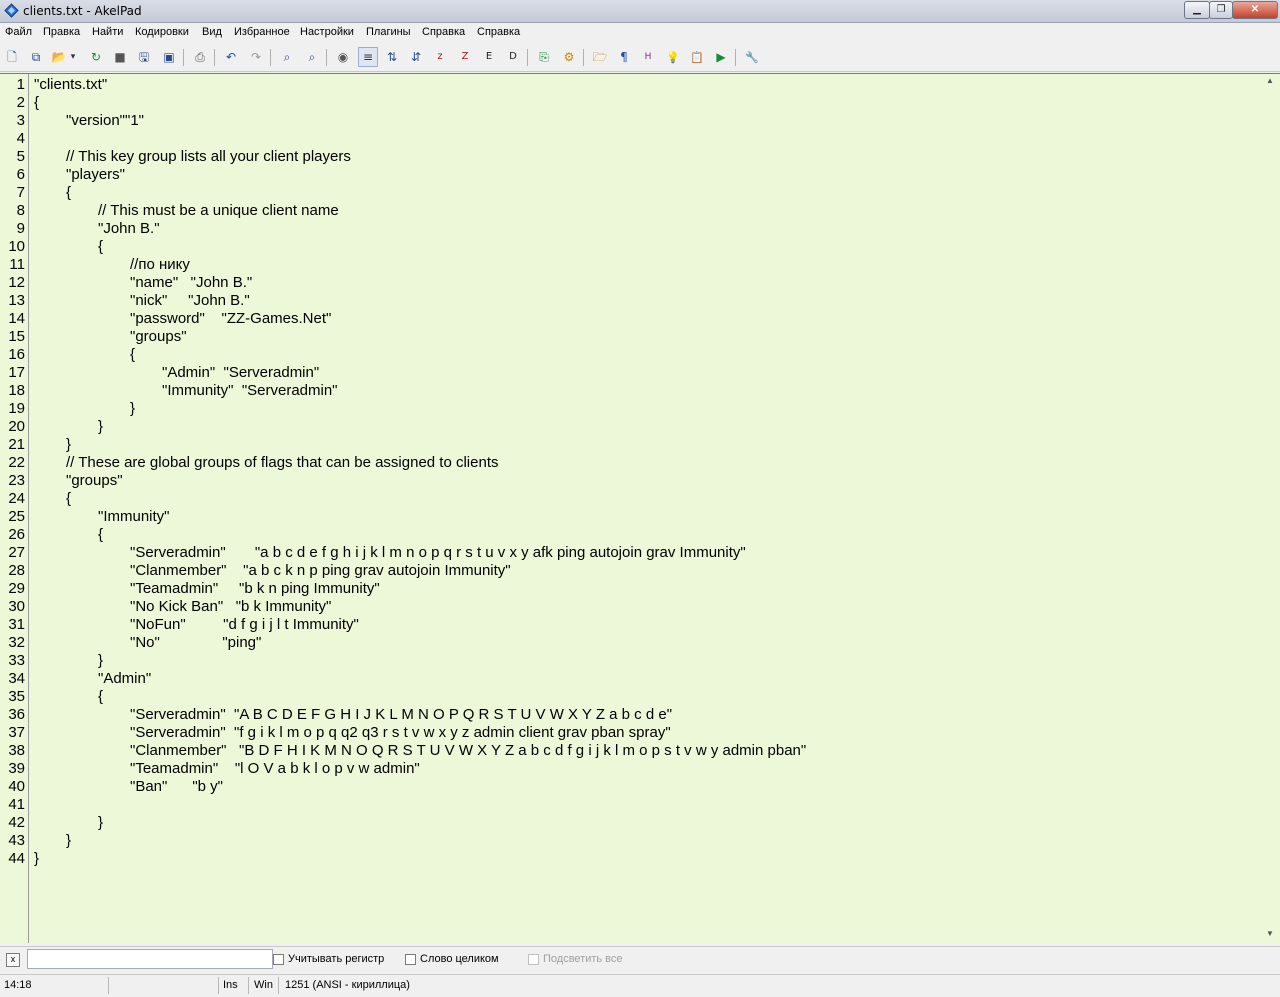  Describe the element at coordinates (230, 985) in the screenshot. I see `insert-mode: Ins` at that location.